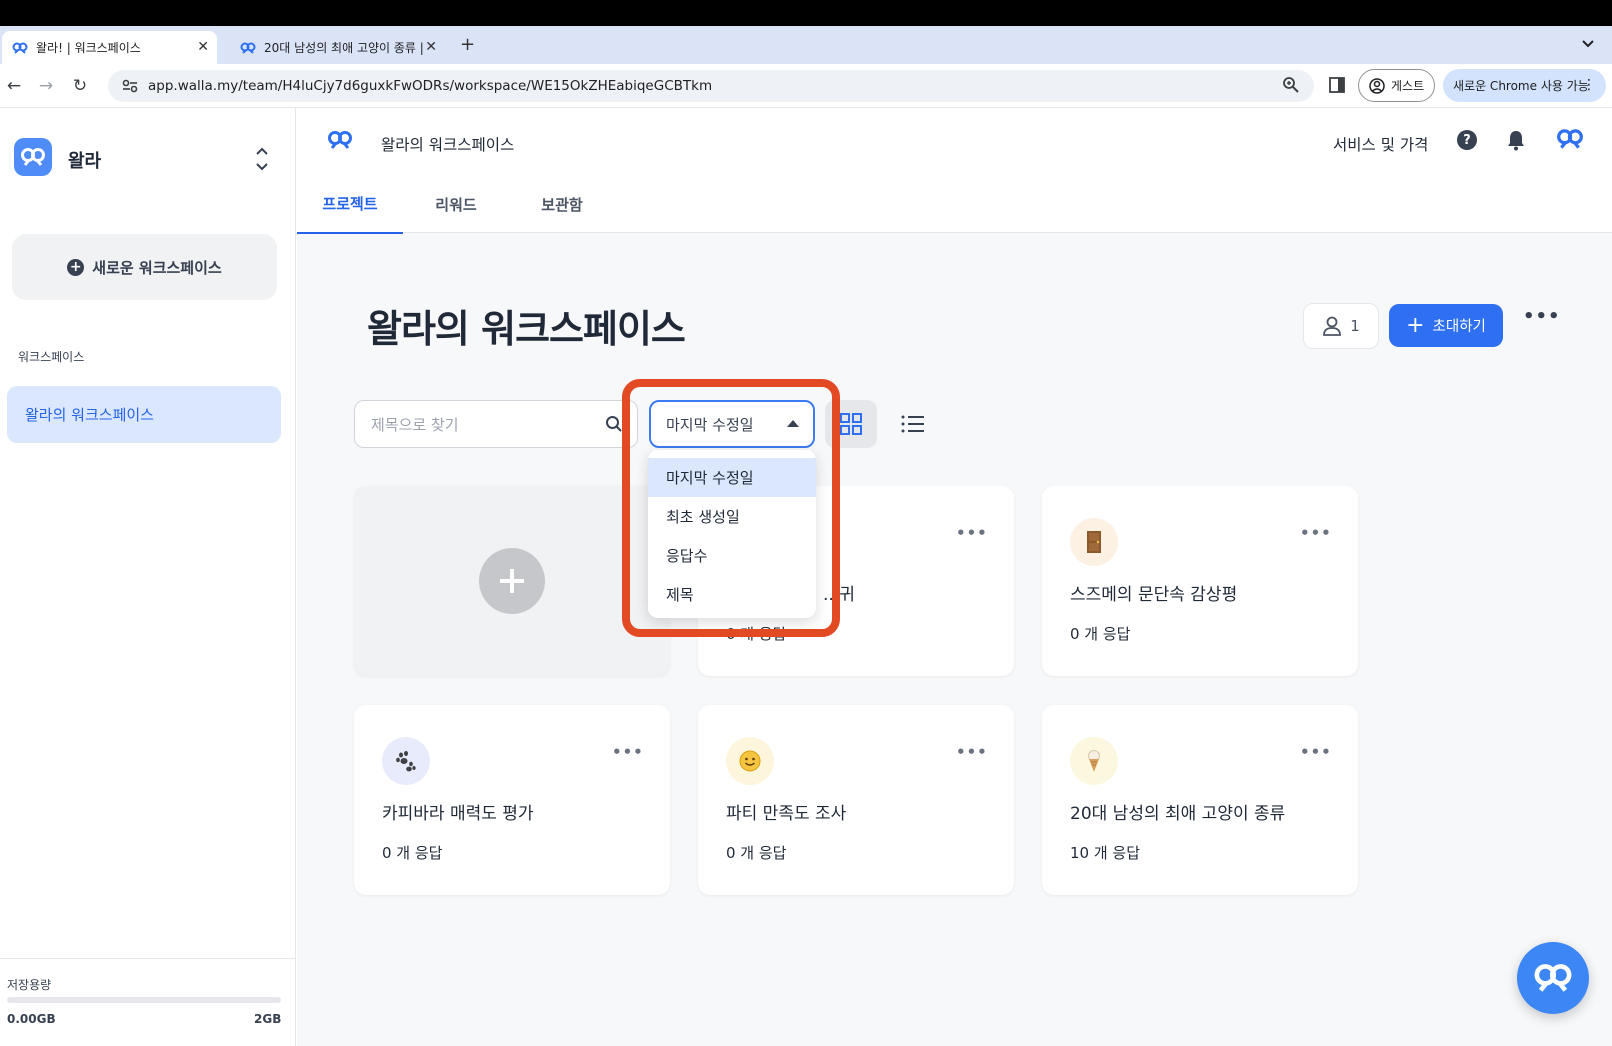  I want to click on walla-favicon-icon, so click(248, 48).